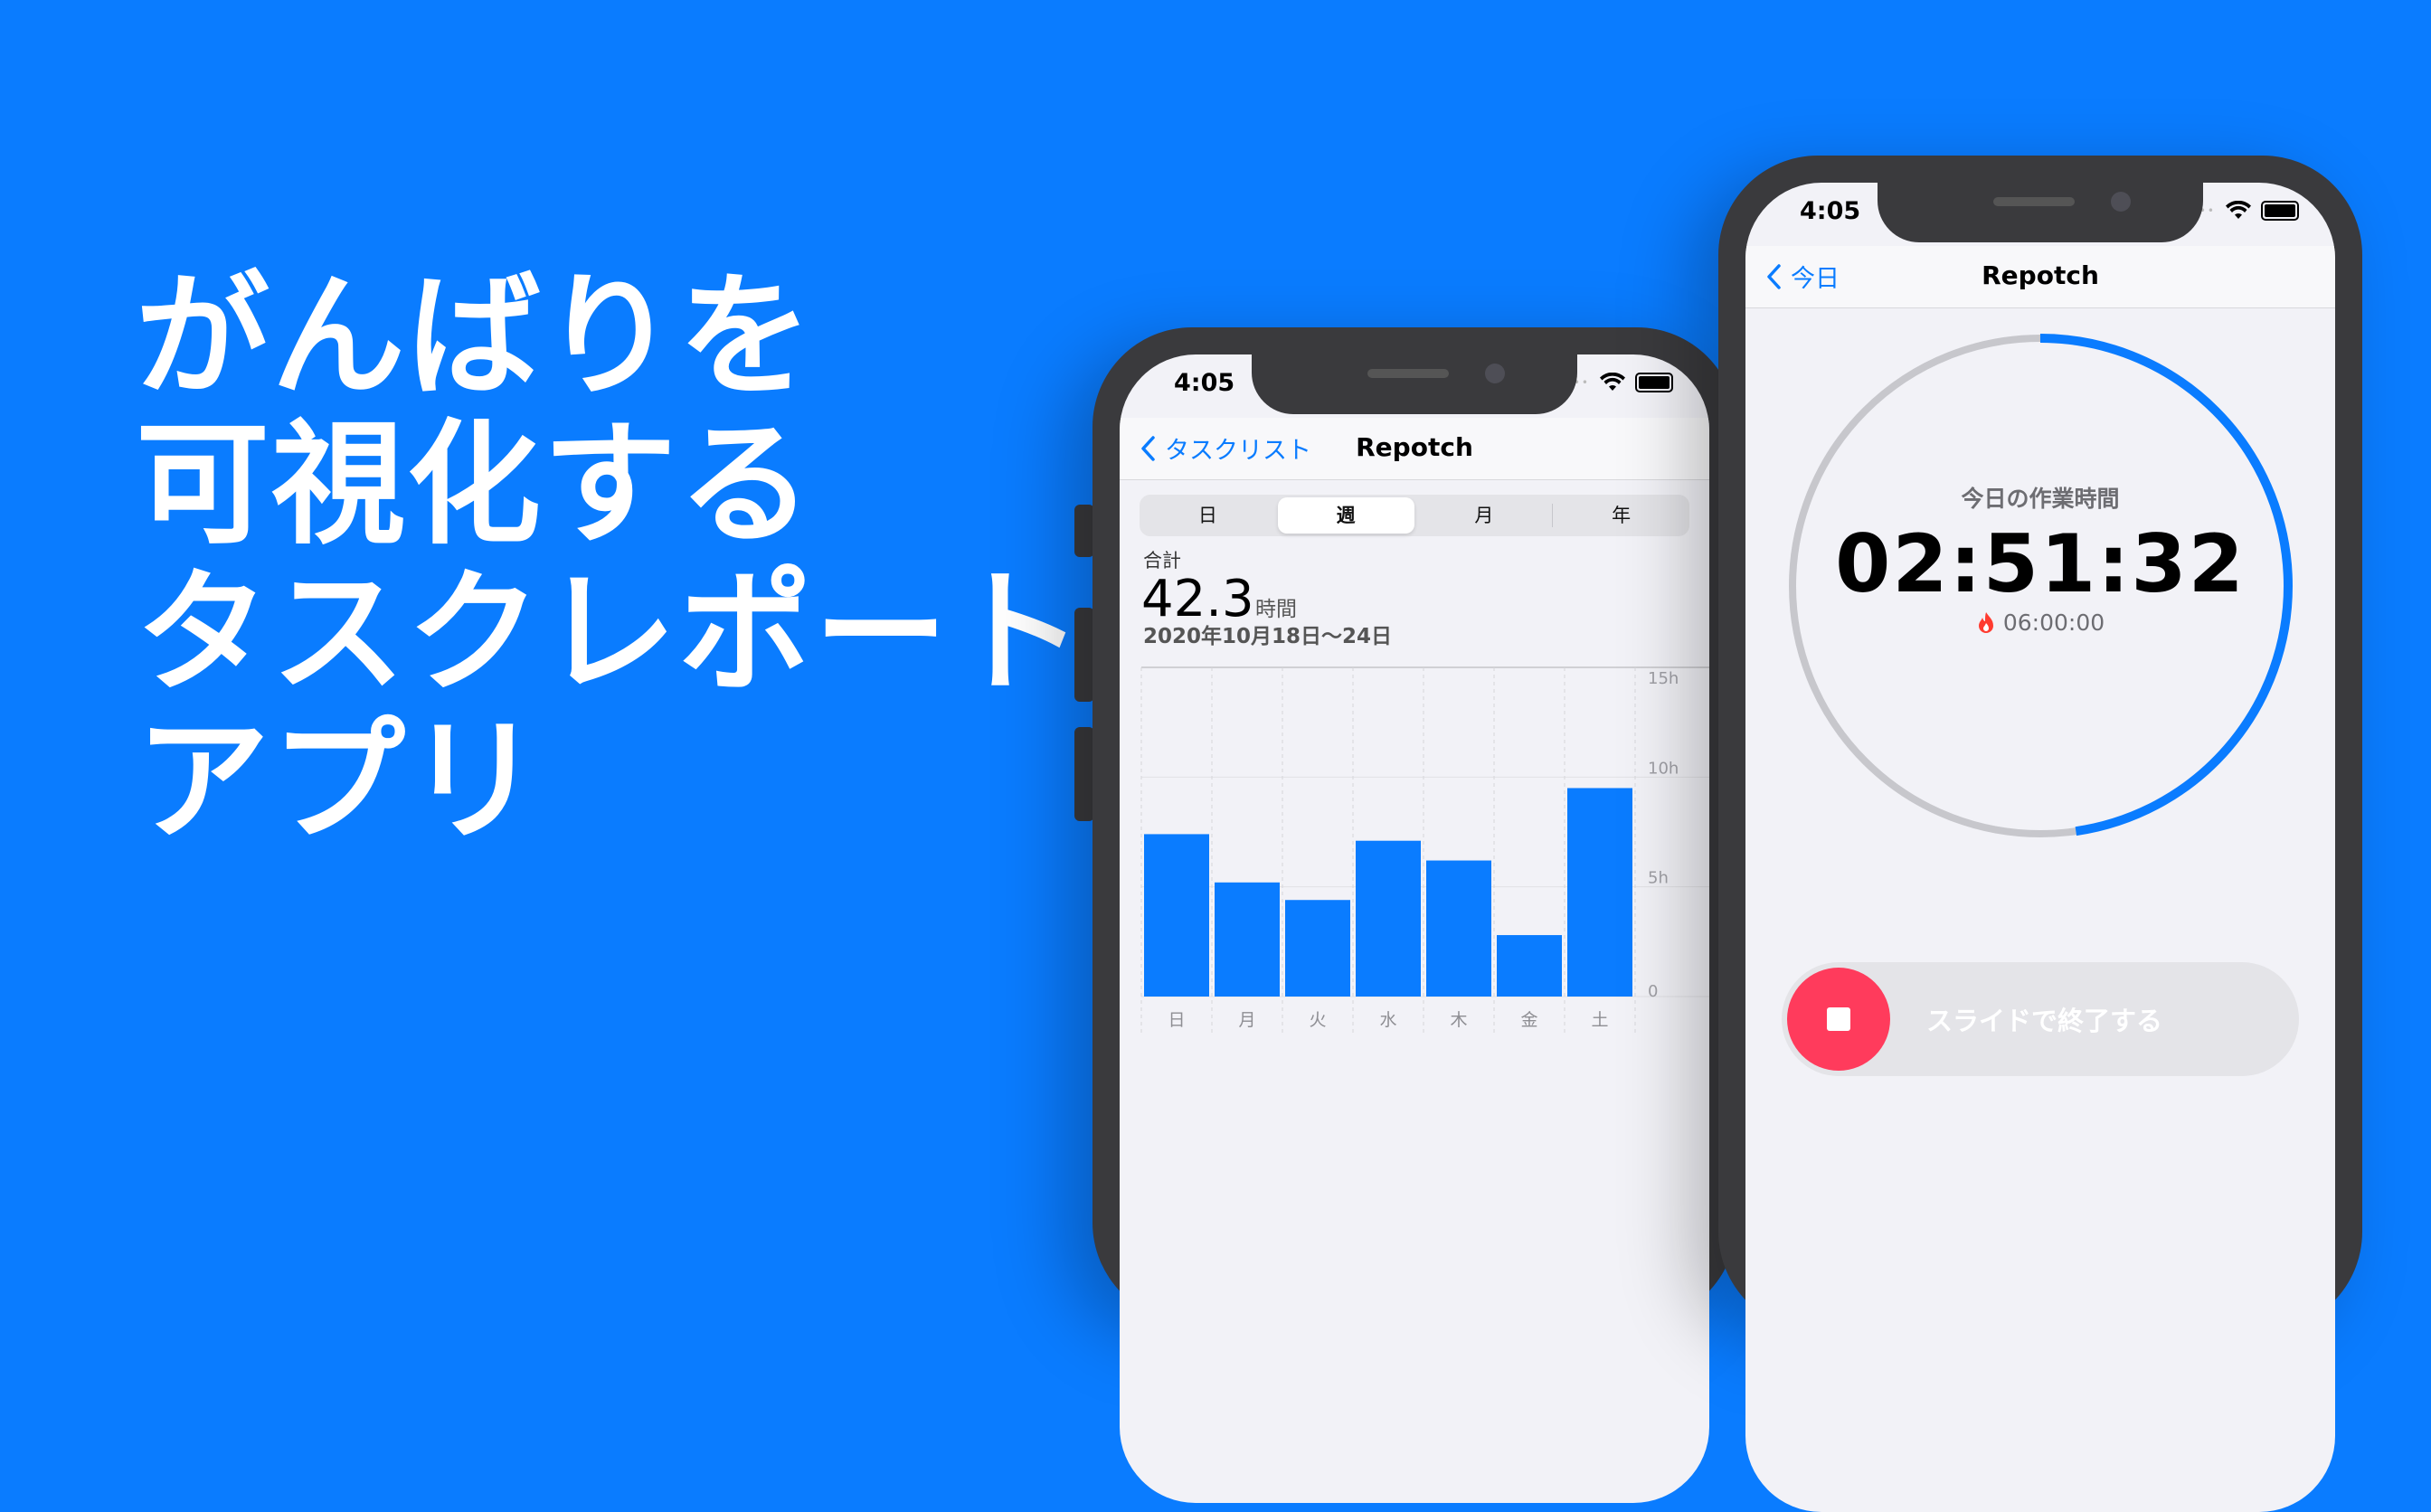 The width and height of the screenshot is (2431, 1512). I want to click on headline-line-3: タスクレポート, so click(610, 633).